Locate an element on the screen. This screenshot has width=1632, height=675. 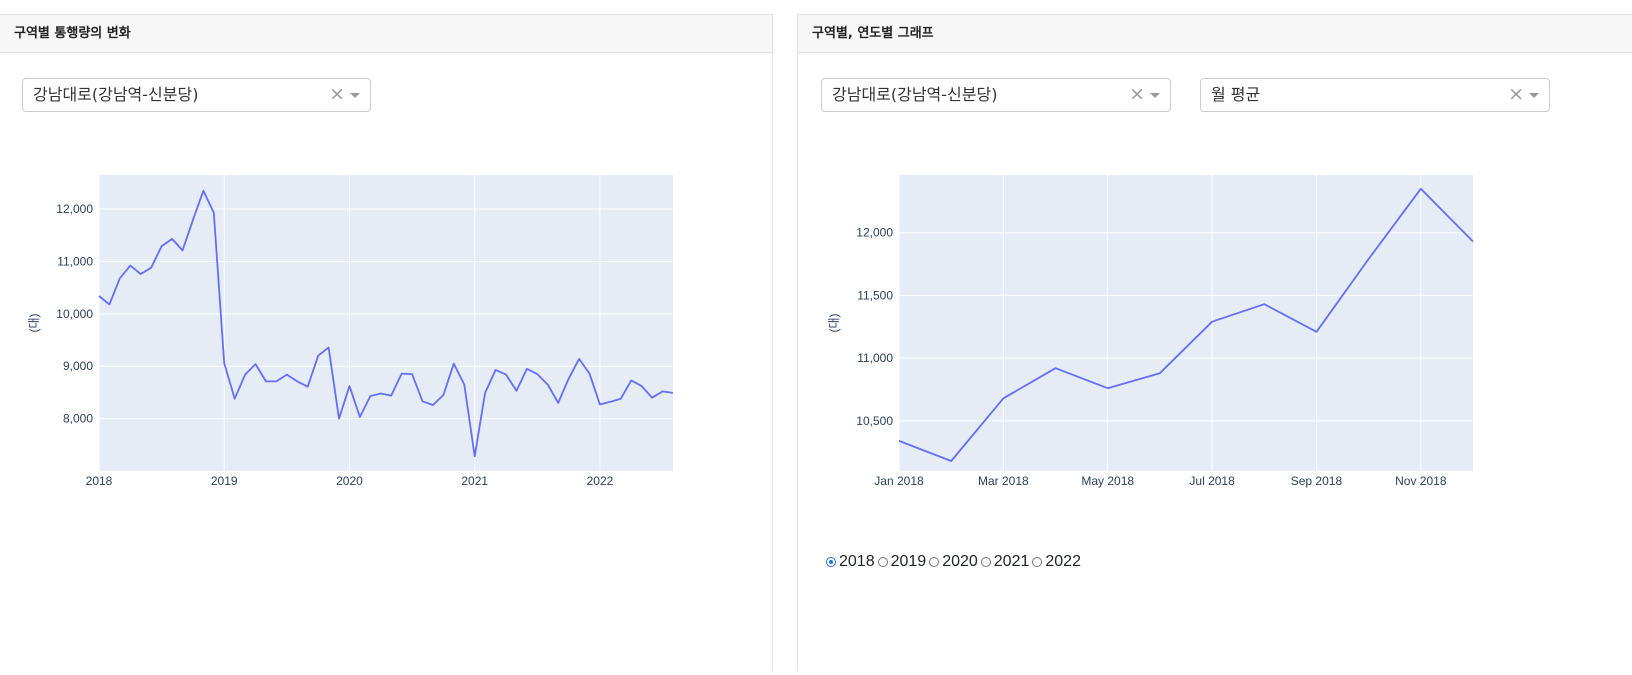
radio-label: 2022 is located at coordinates (1063, 562).